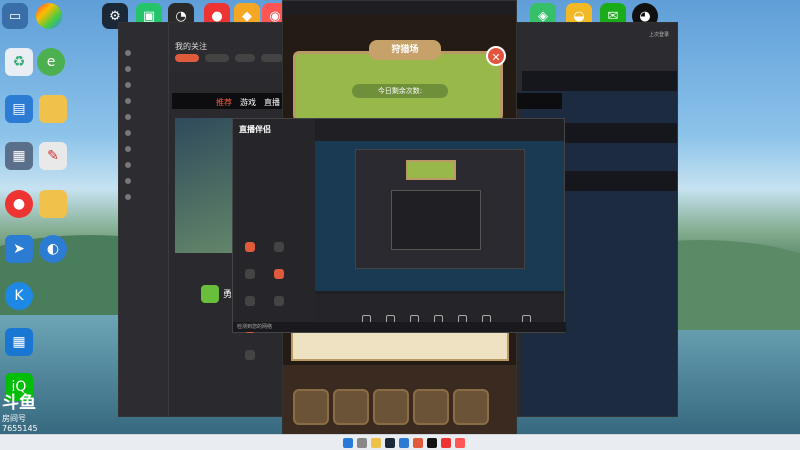  I want to click on streamer-name: 勇, so click(228, 295).